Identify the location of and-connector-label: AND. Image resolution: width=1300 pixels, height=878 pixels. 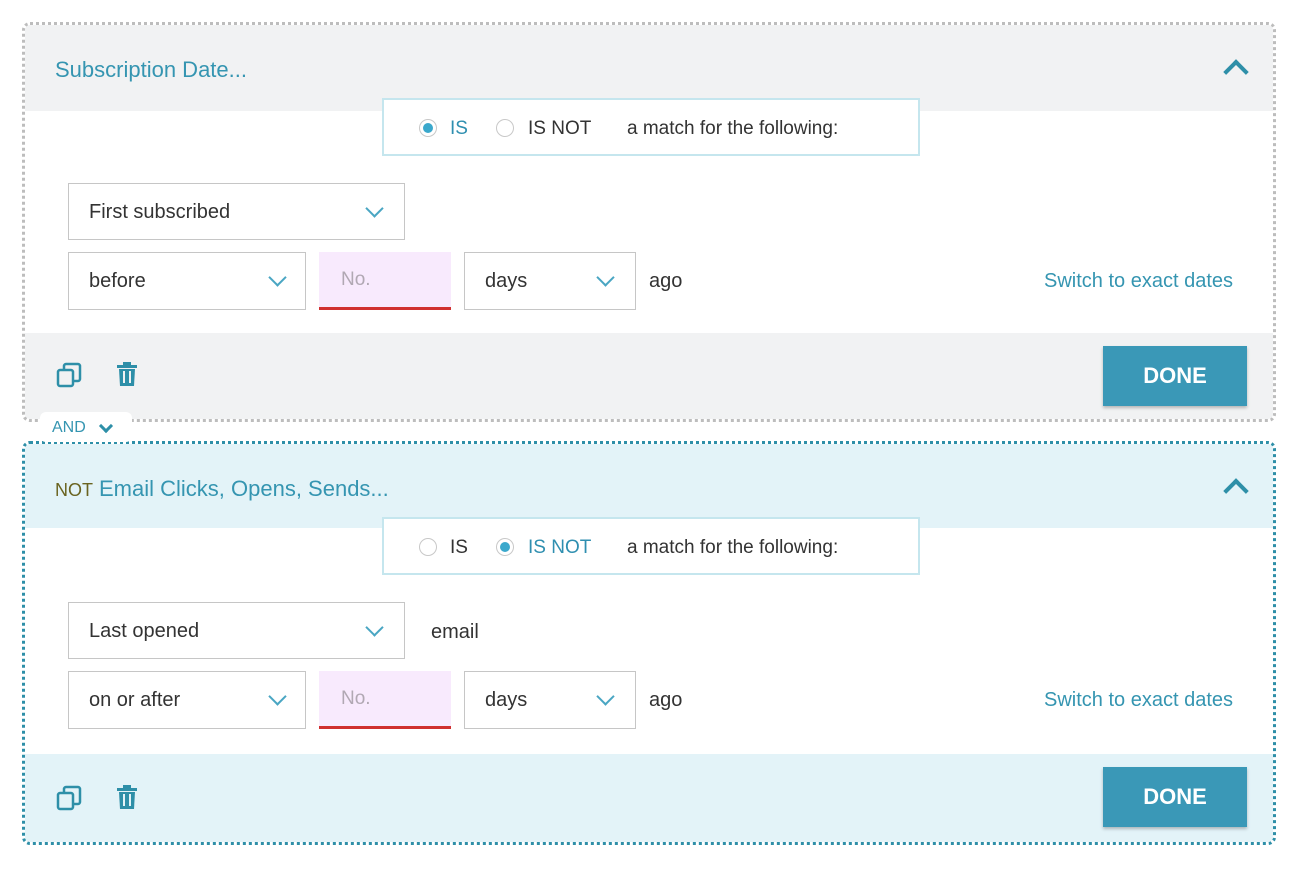
(69, 427).